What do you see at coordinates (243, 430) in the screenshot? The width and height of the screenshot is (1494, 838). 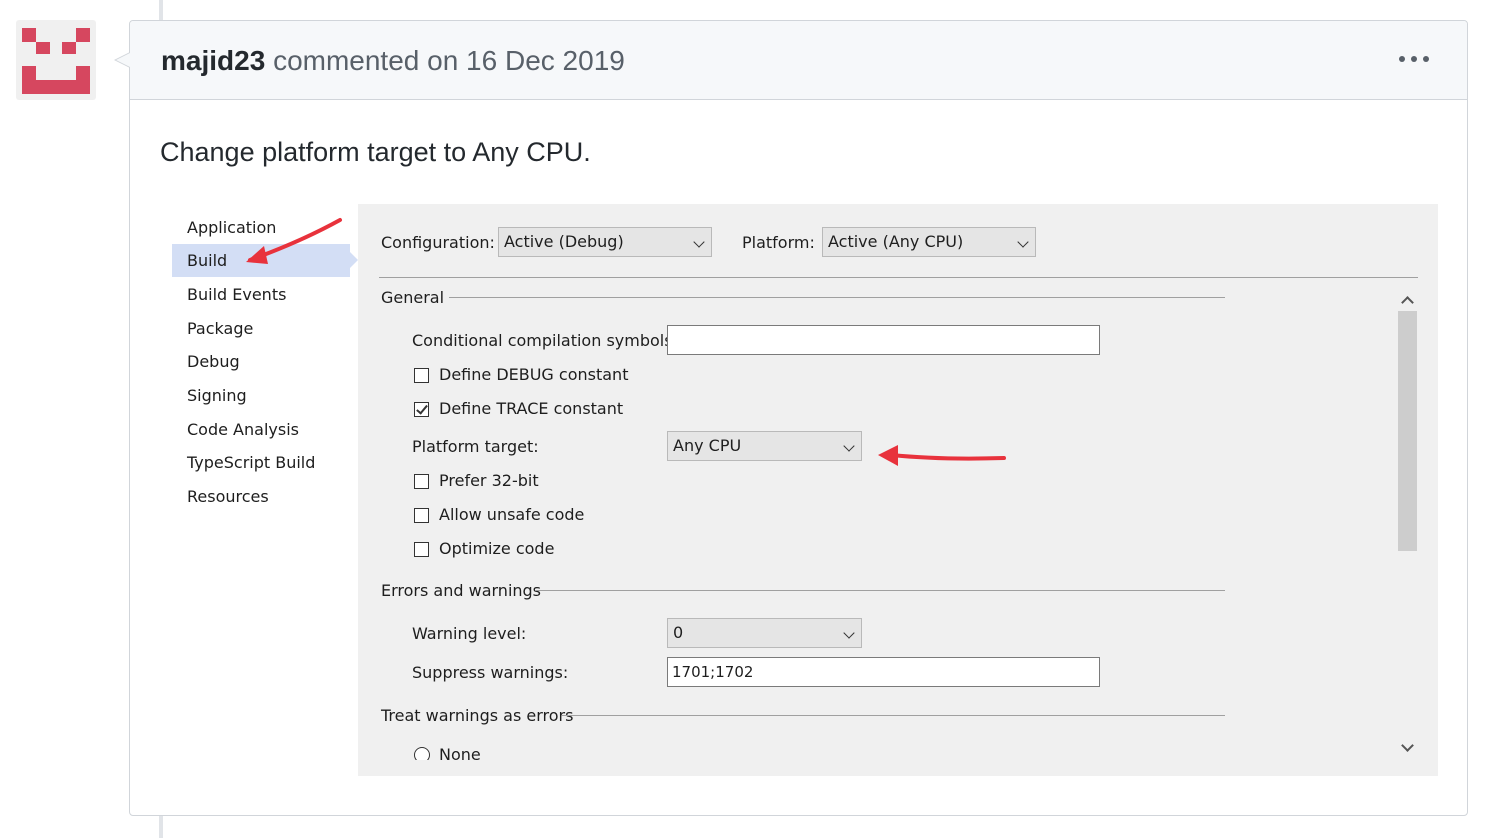 I see `sidebar-item-code-analysis: Code Analysis` at bounding box center [243, 430].